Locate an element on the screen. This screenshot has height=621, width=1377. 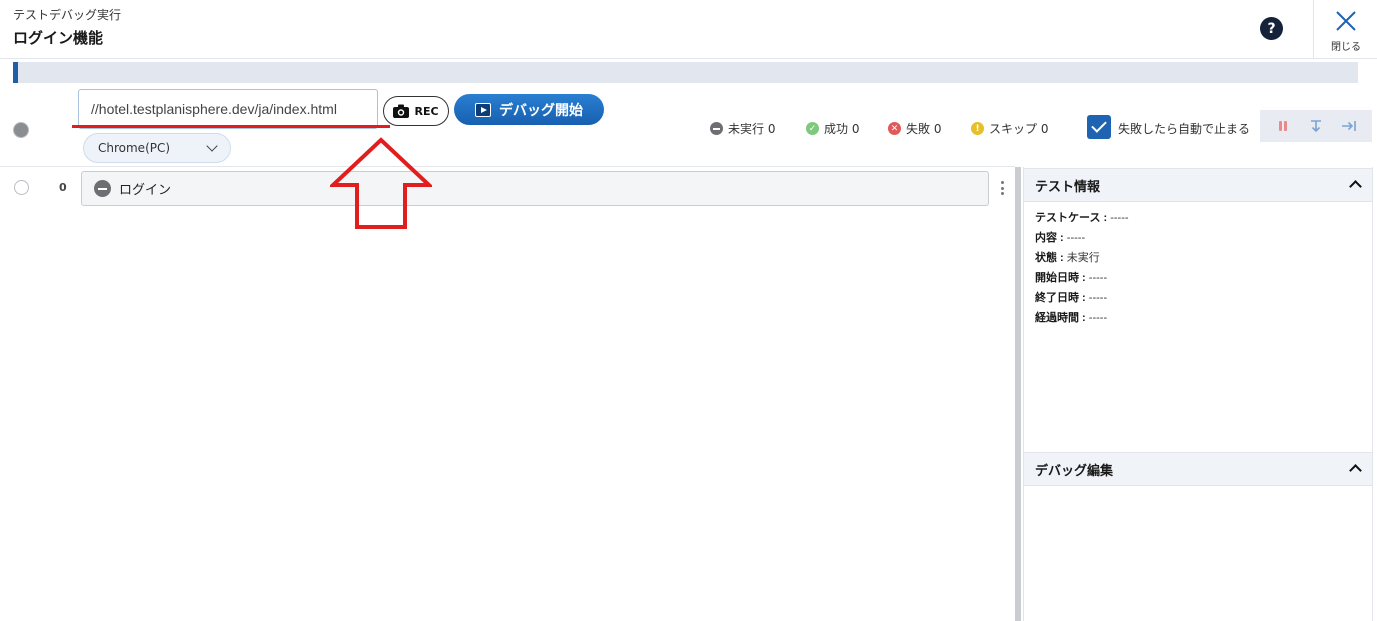
test-info-row: 内容 : ----- is located at coordinates (1060, 237).